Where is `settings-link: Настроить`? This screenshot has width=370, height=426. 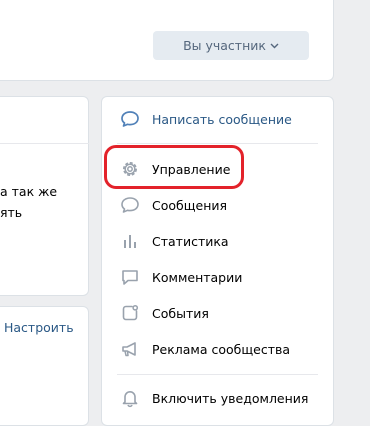
settings-link: Настроить is located at coordinates (39, 327).